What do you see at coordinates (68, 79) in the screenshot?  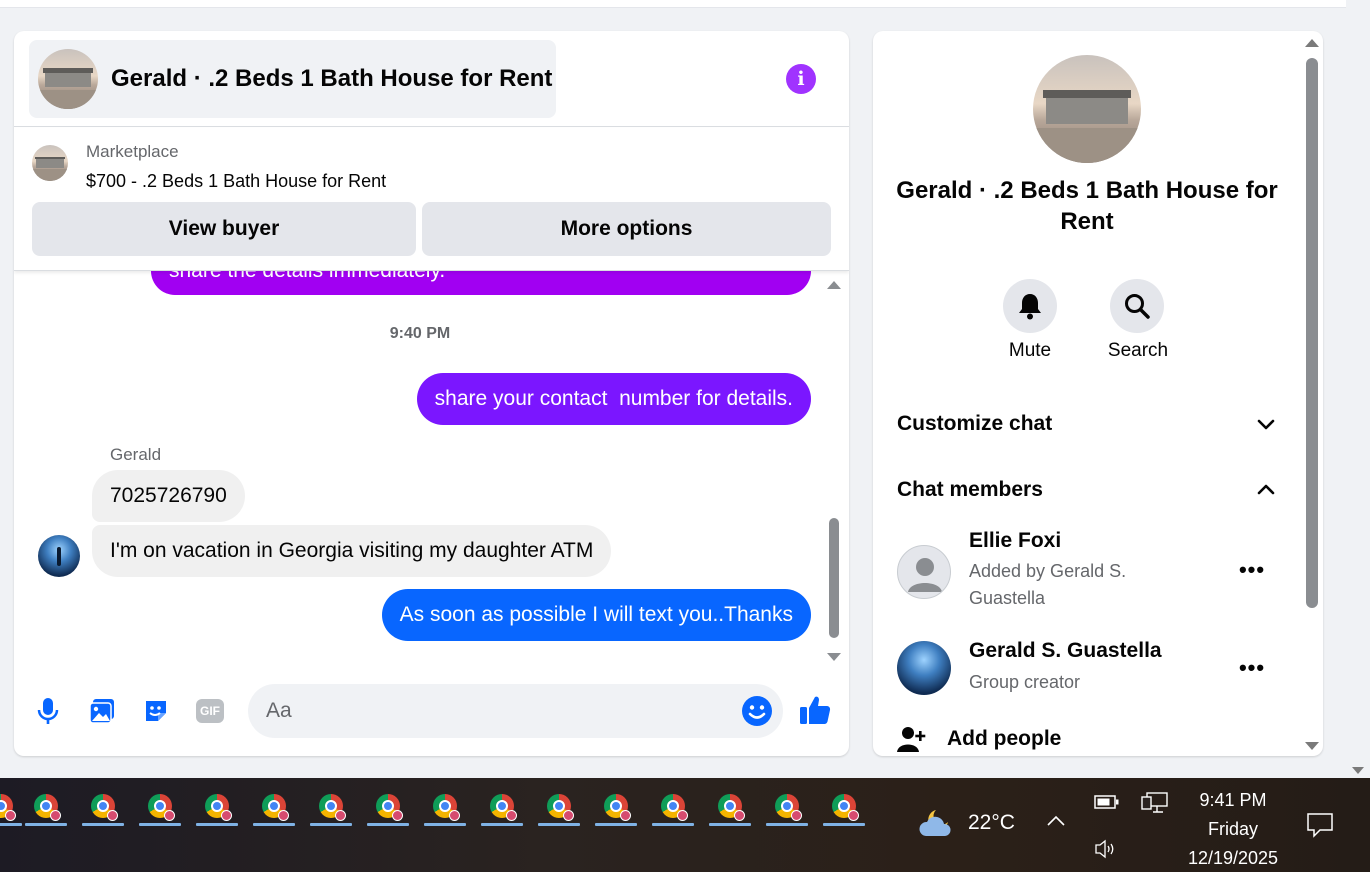 I see `chat-avatar` at bounding box center [68, 79].